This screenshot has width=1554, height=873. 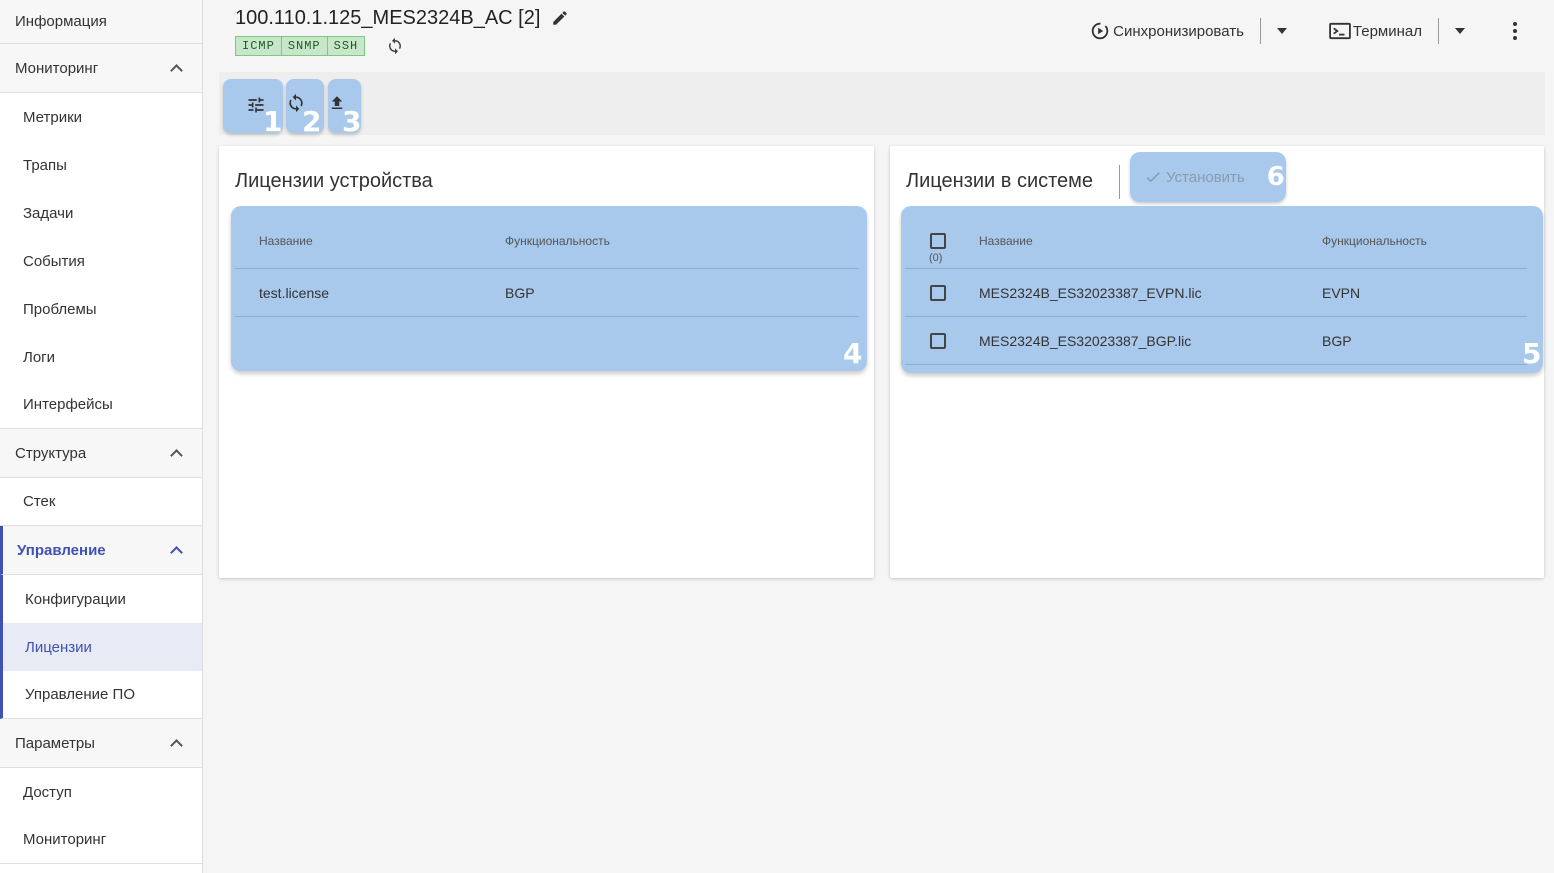 What do you see at coordinates (55, 743) in the screenshot?
I see `sidebar-group-label: Параметры` at bounding box center [55, 743].